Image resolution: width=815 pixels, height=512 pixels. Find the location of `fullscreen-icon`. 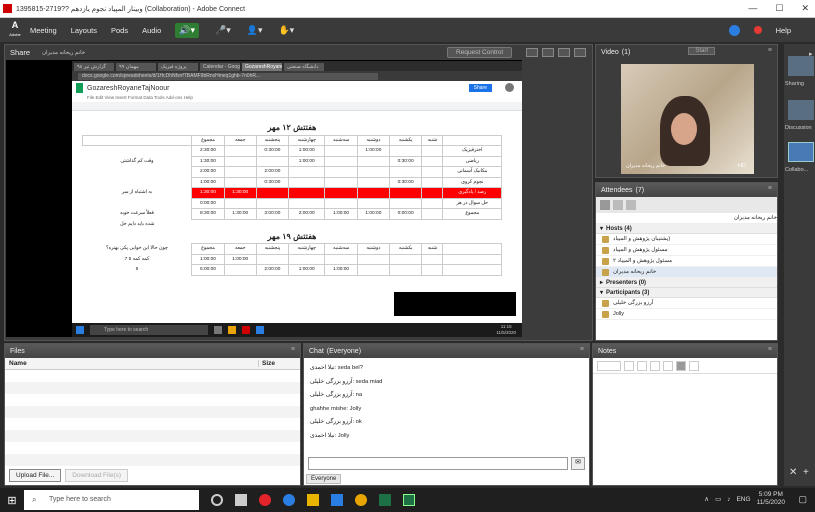

fullscreen-icon is located at coordinates (548, 52).